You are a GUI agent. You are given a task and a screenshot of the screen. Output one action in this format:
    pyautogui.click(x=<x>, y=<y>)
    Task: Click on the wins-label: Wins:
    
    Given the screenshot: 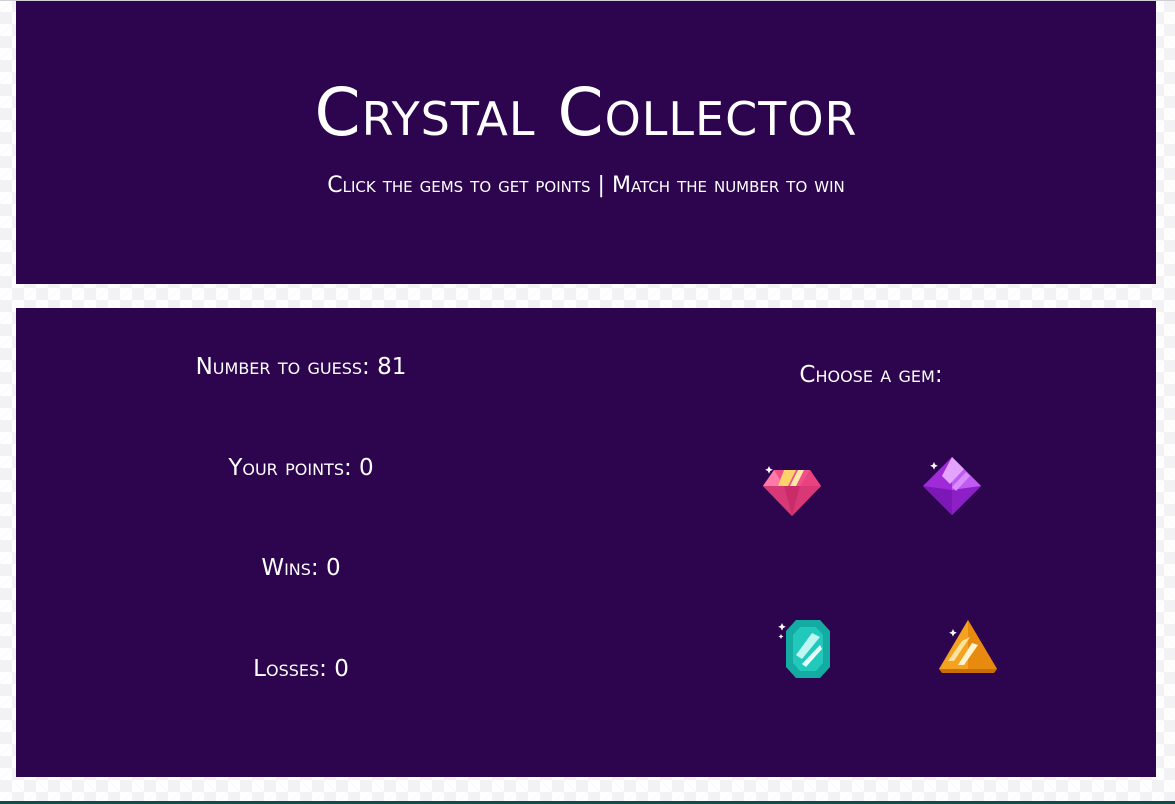 What is the action you would take?
    pyautogui.click(x=293, y=568)
    